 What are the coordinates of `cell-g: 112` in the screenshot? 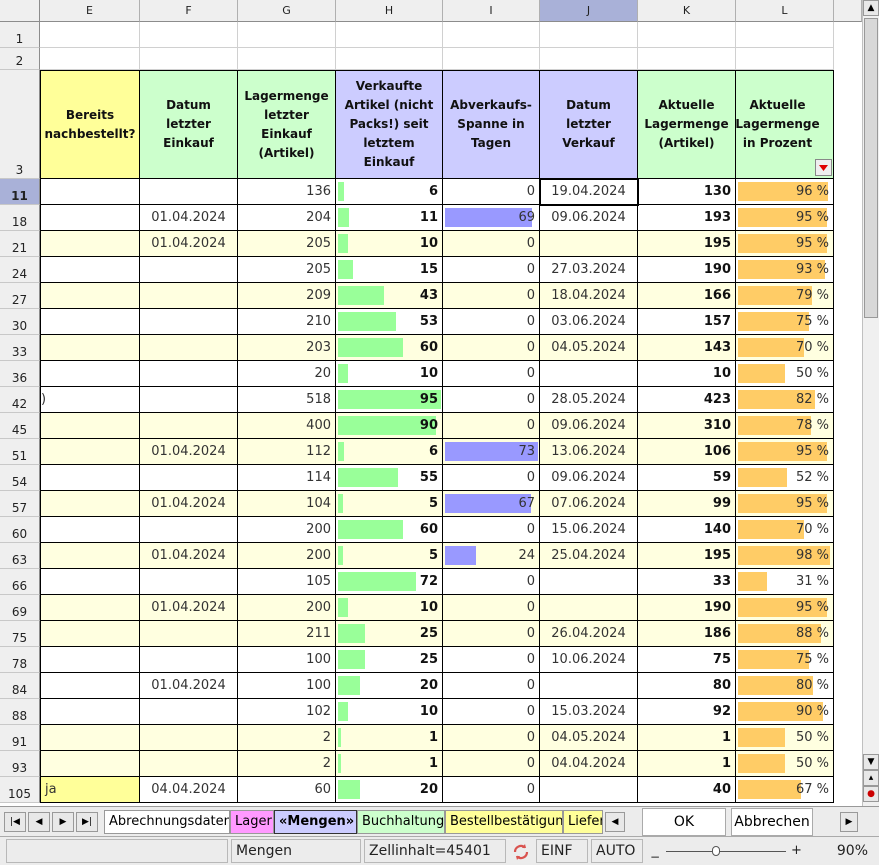 It's located at (287, 452).